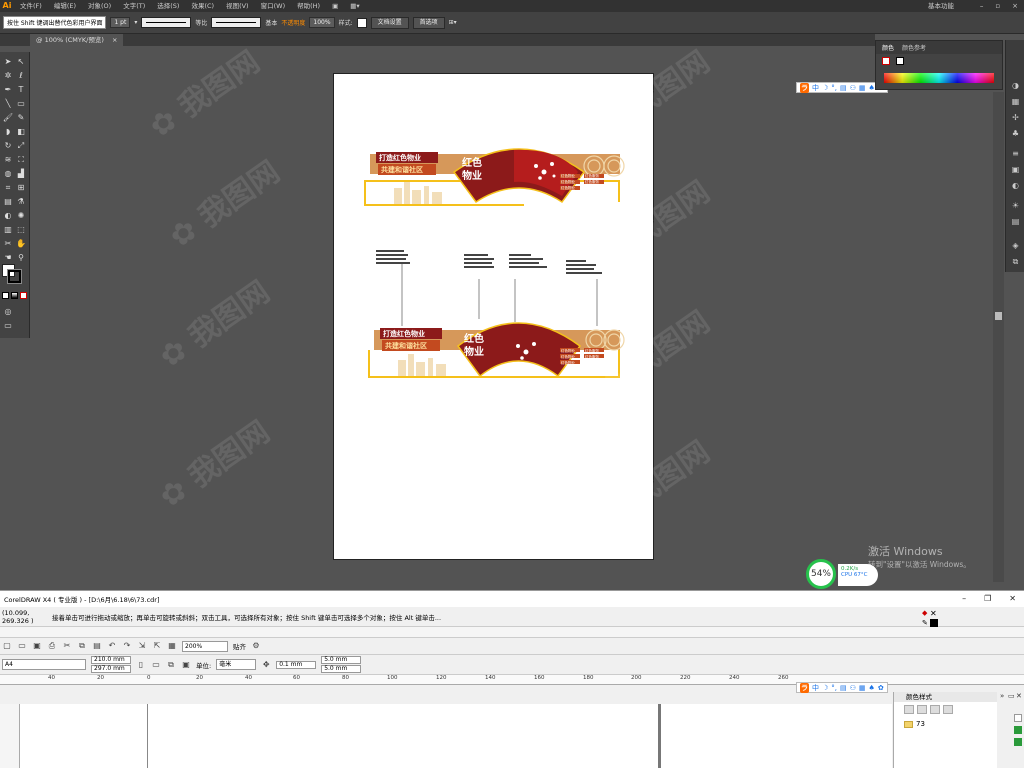 The height and width of the screenshot is (768, 1024). I want to click on direct-selection-icon: ↖, so click(21, 62).